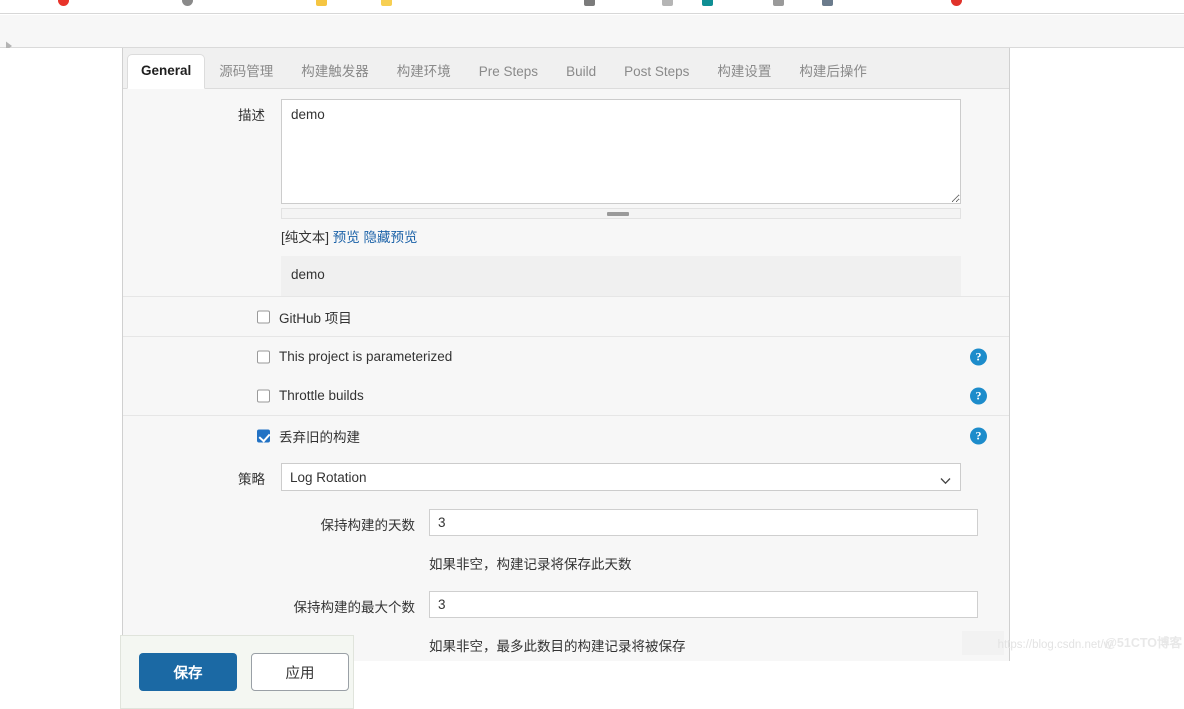  I want to click on tab-item-4: Pre Steps, so click(508, 72).